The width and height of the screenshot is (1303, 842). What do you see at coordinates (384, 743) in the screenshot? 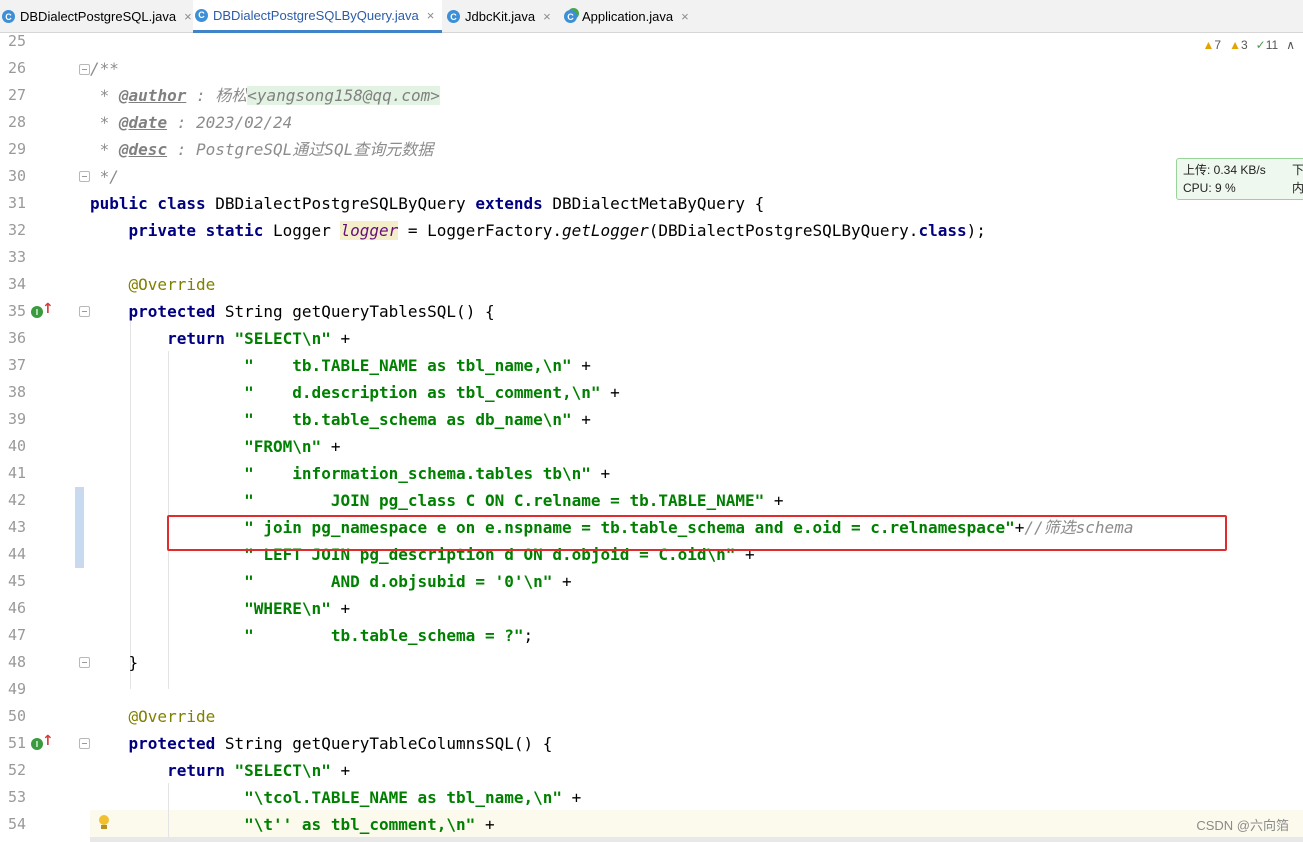
I see `code-text: String getQueryTableColumnsSQL() {` at bounding box center [384, 743].